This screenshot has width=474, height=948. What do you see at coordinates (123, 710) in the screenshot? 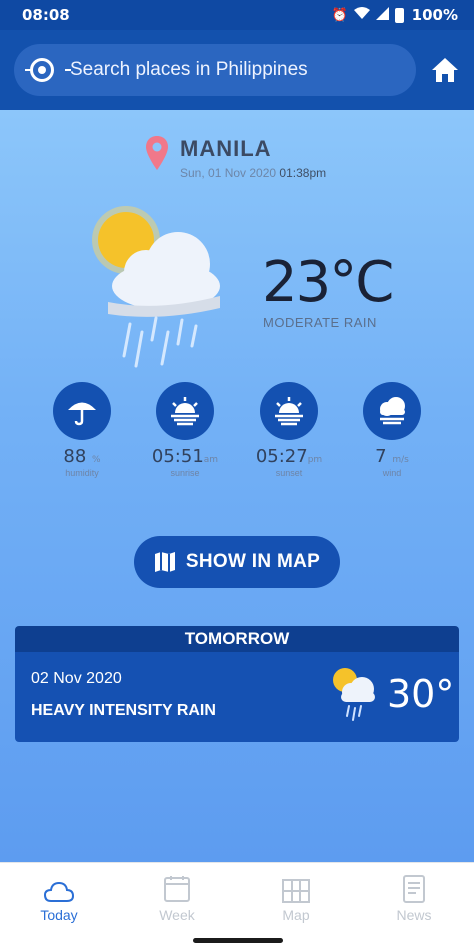
I see `tomorrow-condition: HEAVY INTENSITY RAIN` at bounding box center [123, 710].